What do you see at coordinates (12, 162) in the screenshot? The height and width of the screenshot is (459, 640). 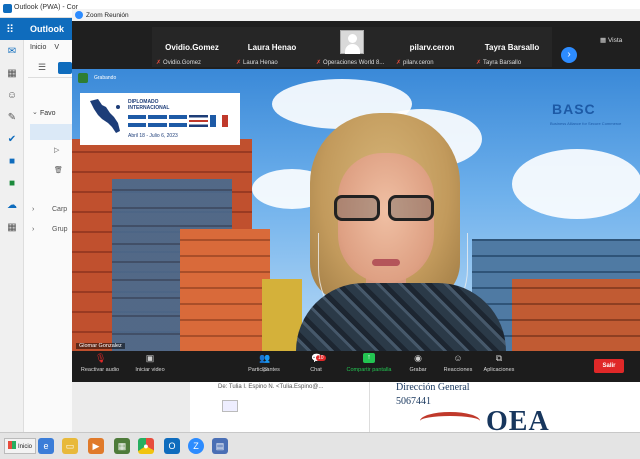 I see `teams-icon: ■` at bounding box center [12, 162].